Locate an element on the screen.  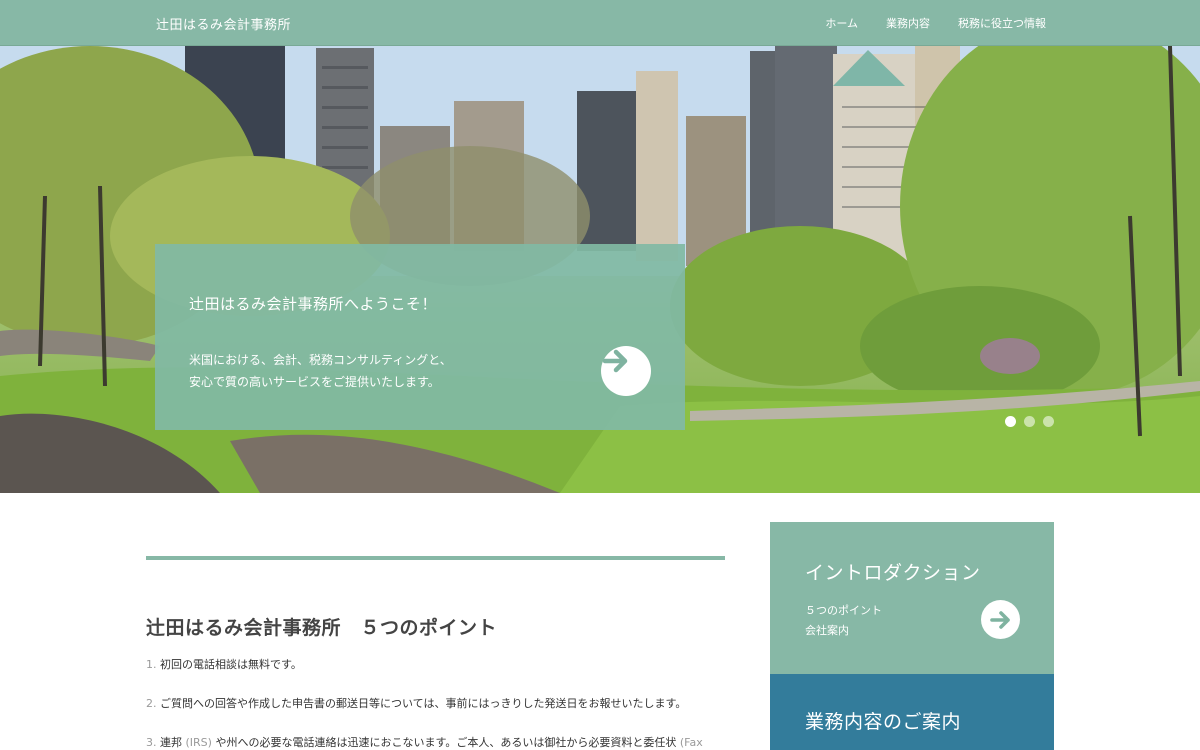
services-card-title: 業務内容のご案内 is located at coordinates (883, 722).